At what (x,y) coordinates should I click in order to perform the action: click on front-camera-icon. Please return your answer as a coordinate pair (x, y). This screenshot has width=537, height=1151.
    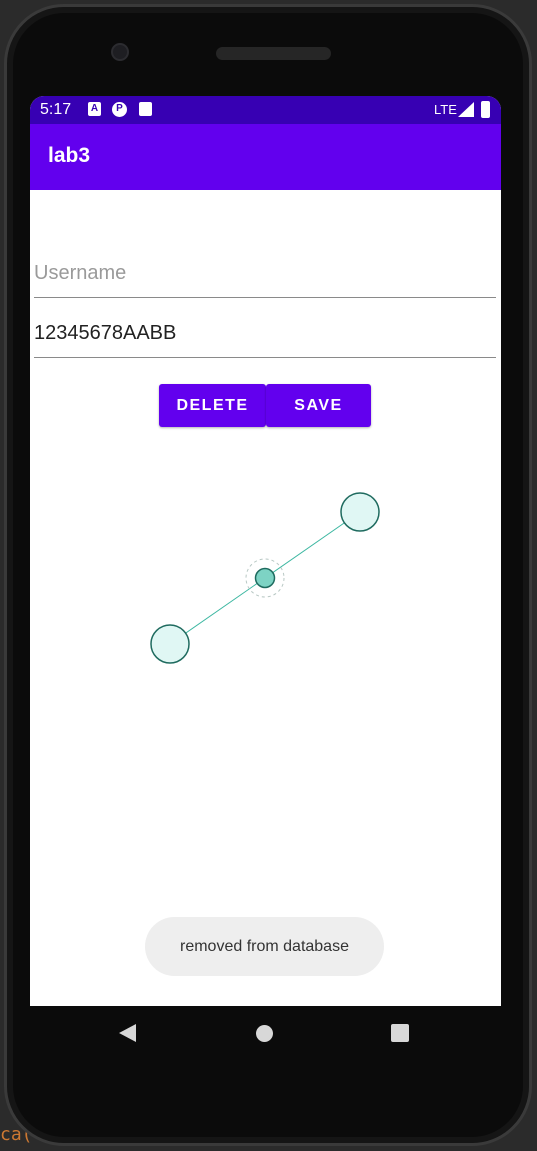
    Looking at the image, I should click on (120, 52).